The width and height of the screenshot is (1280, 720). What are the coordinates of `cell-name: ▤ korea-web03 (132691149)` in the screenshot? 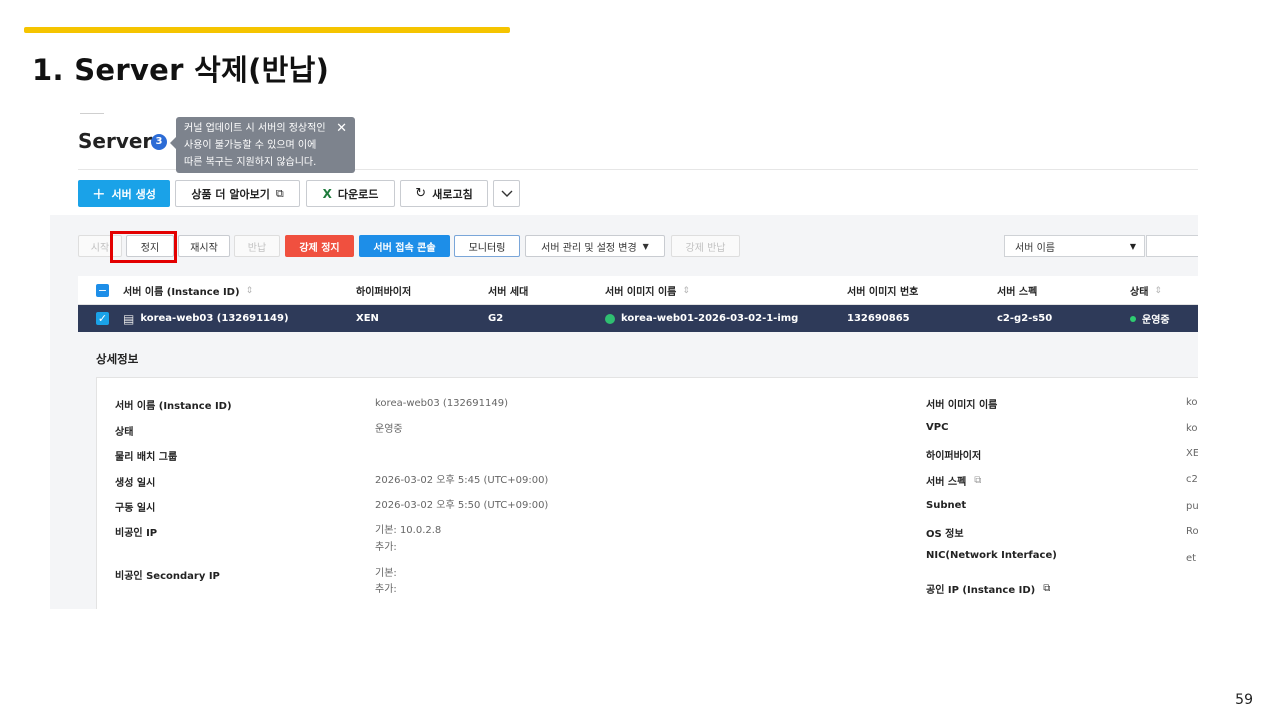 It's located at (206, 318).